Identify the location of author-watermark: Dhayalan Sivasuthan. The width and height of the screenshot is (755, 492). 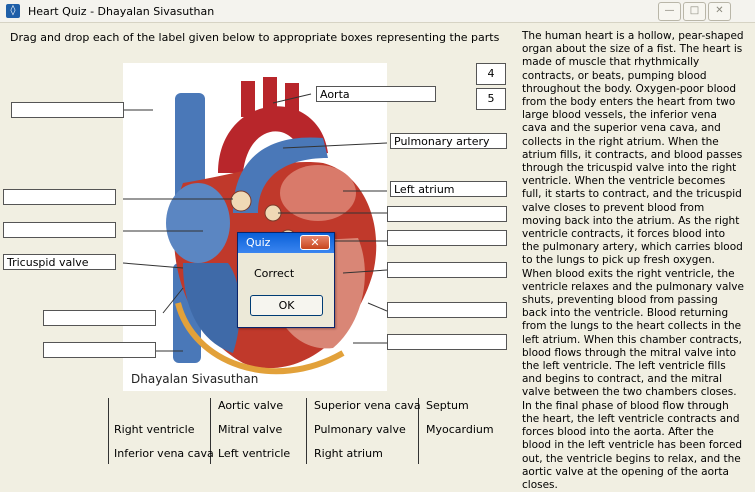
(195, 379).